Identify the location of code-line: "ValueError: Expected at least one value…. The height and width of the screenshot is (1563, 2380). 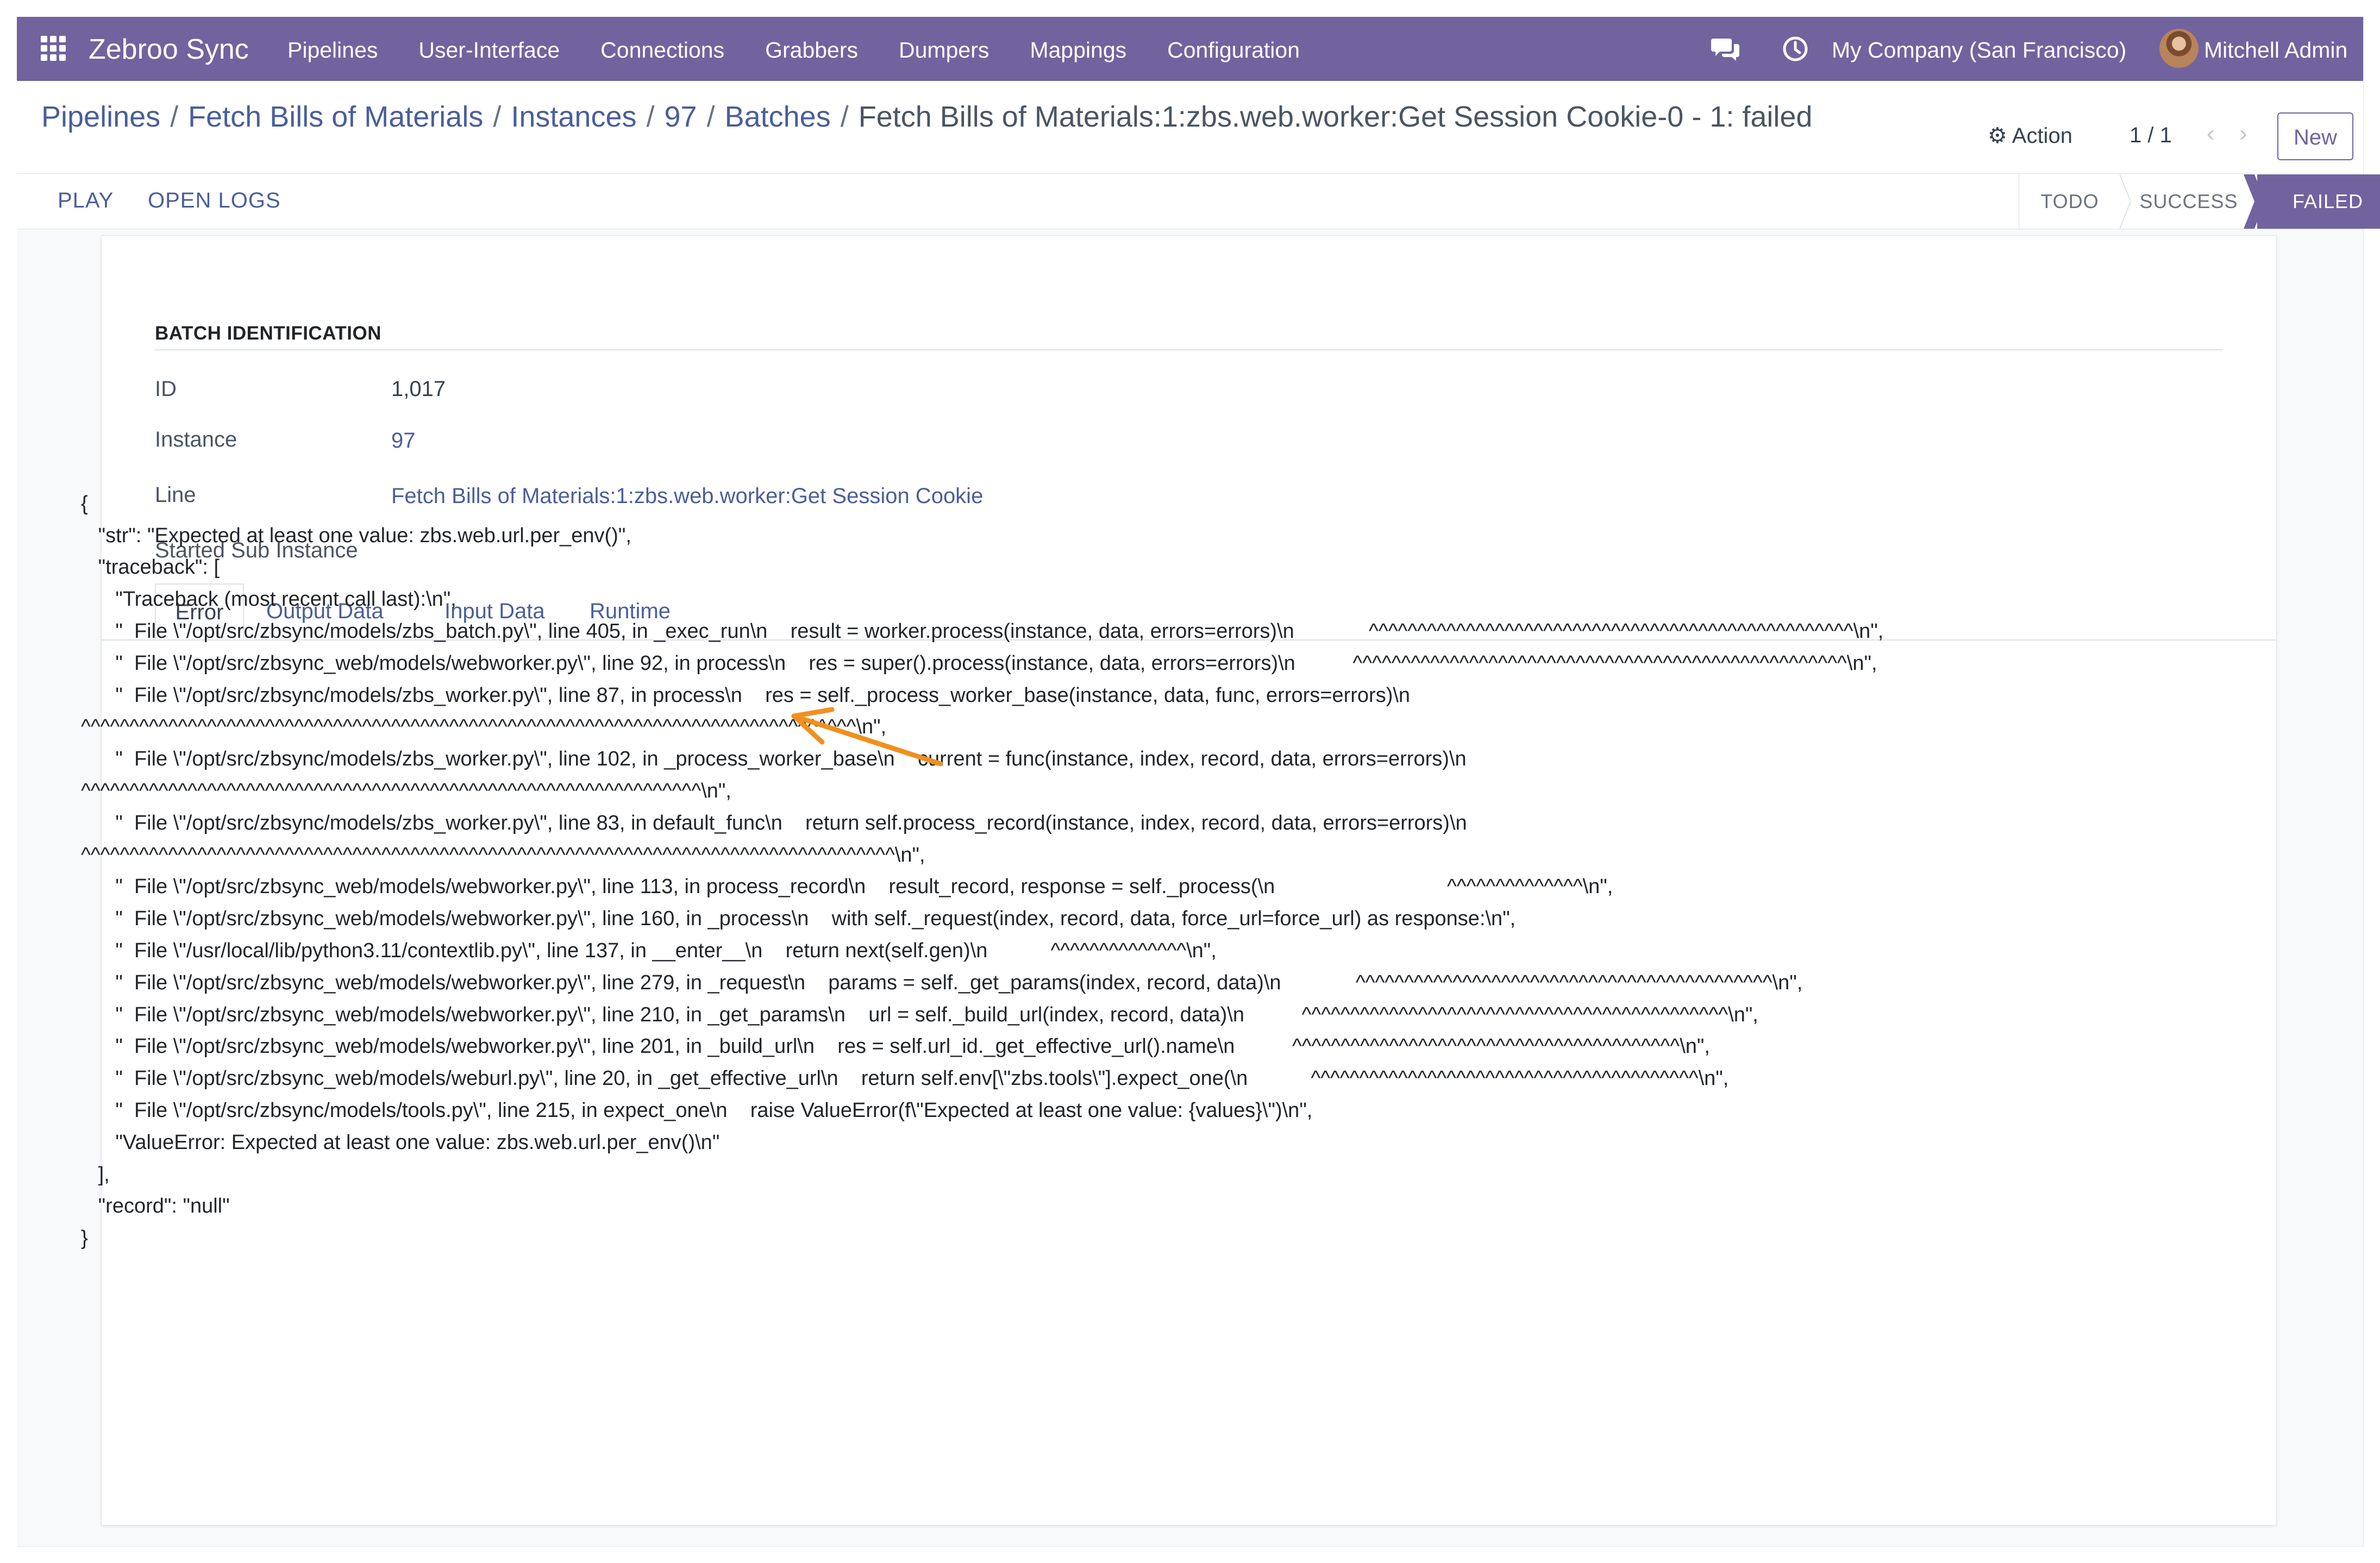
(400, 1142).